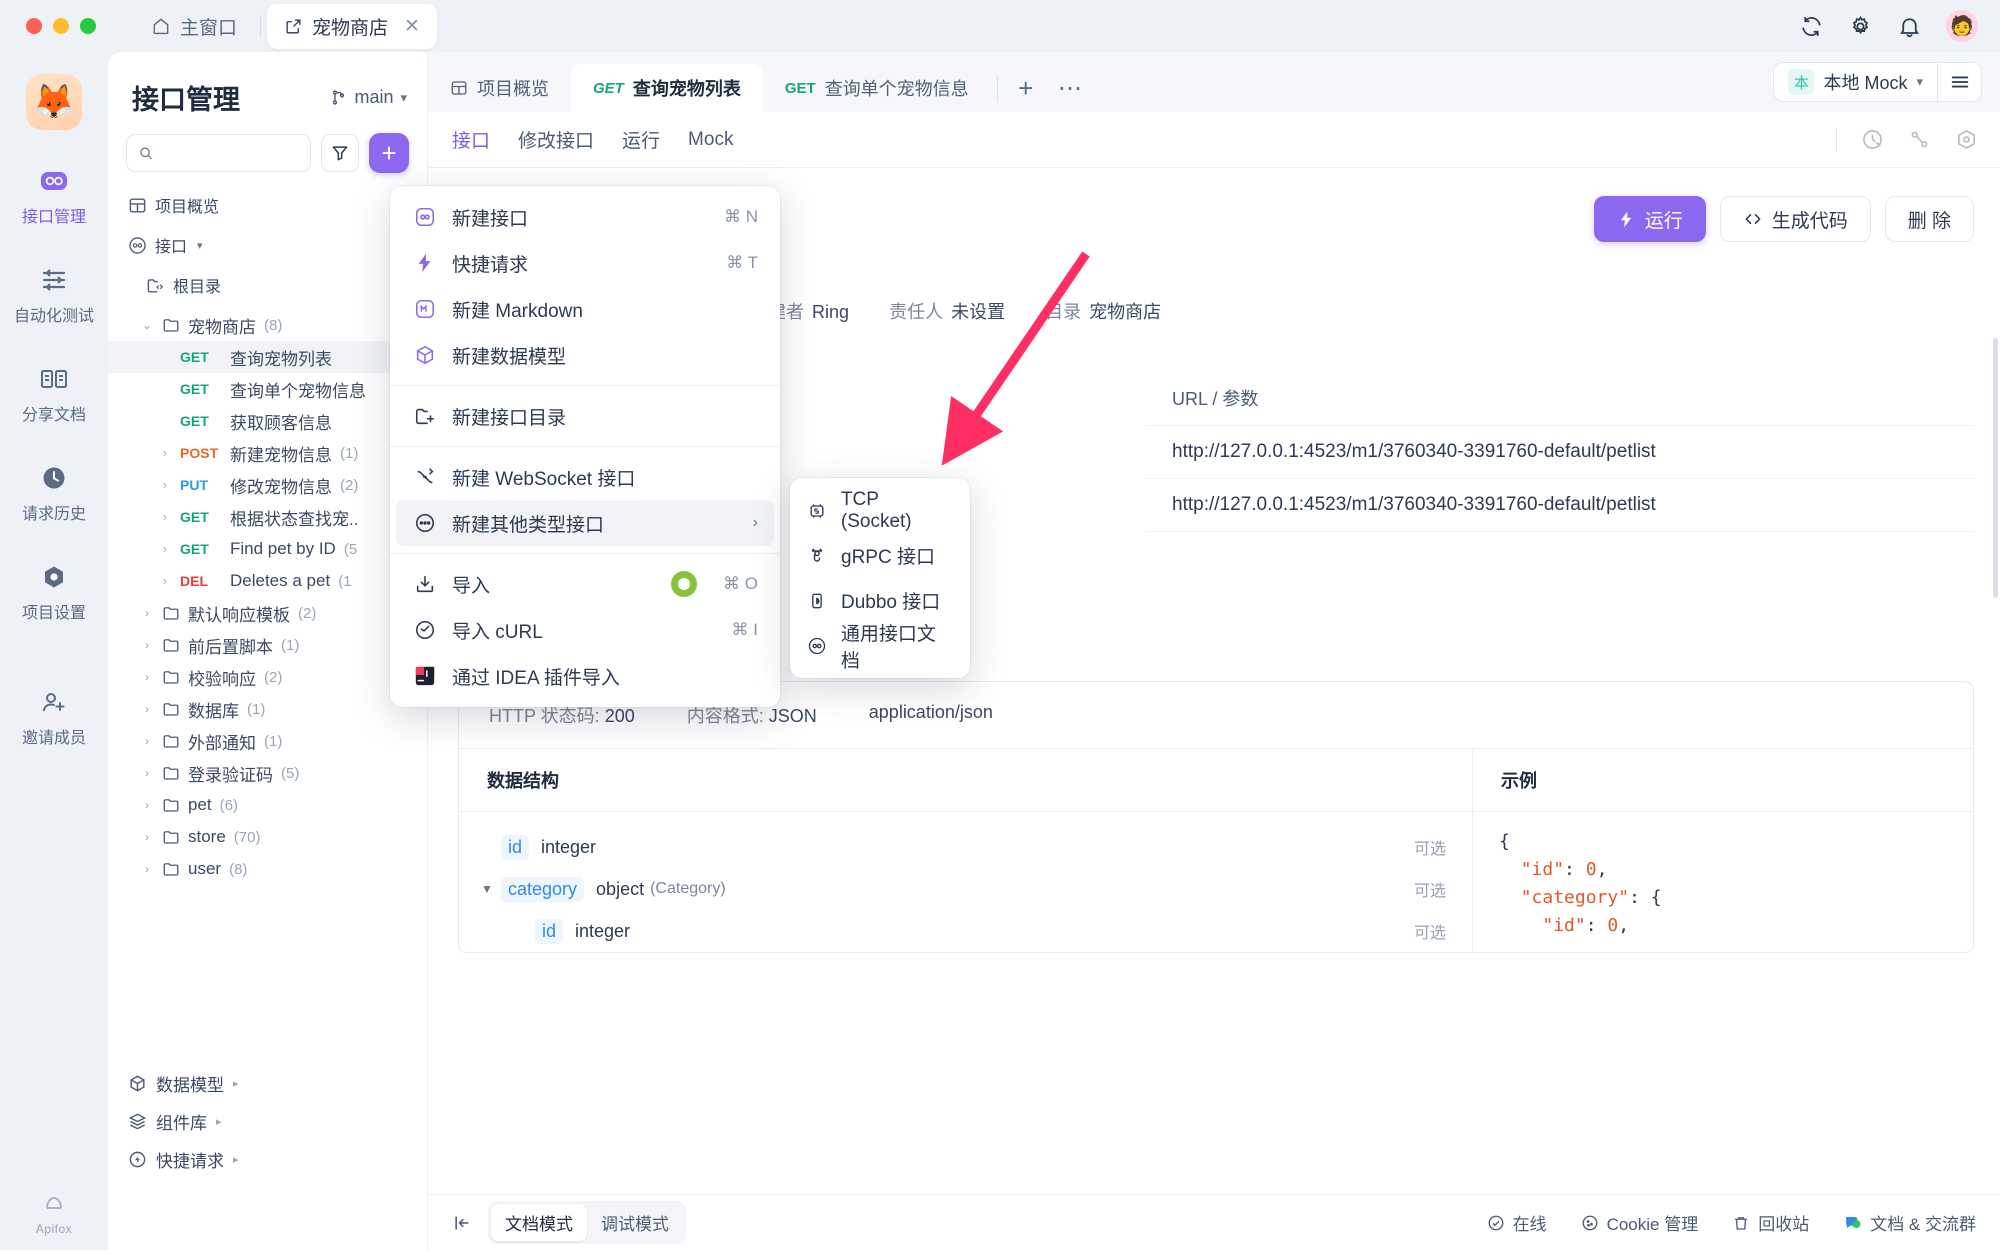 Image resolution: width=2000 pixels, height=1250 pixels. I want to click on minimize-window-button, so click(61, 26).